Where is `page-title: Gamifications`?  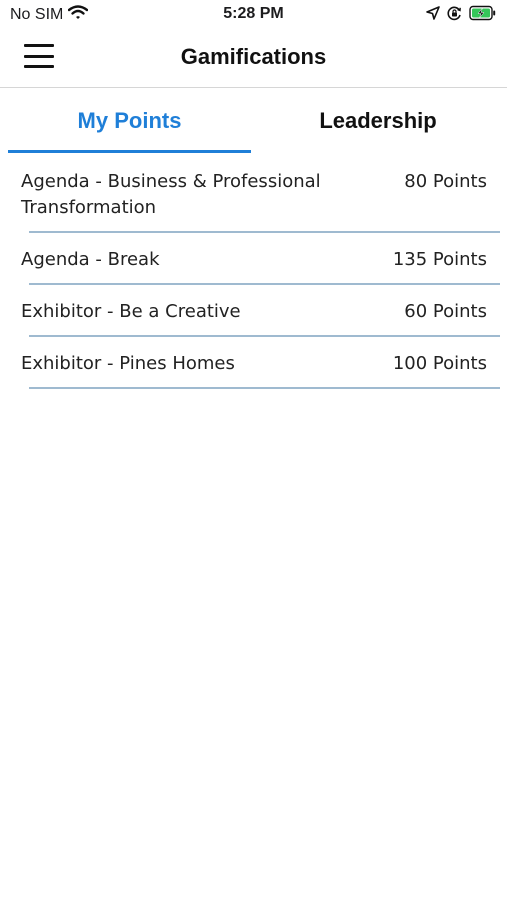
page-title: Gamifications is located at coordinates (253, 56).